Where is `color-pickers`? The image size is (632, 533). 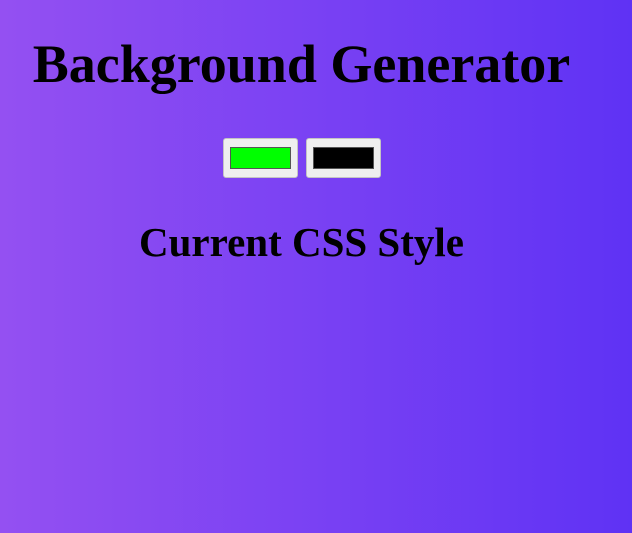
color-pickers is located at coordinates (302, 158).